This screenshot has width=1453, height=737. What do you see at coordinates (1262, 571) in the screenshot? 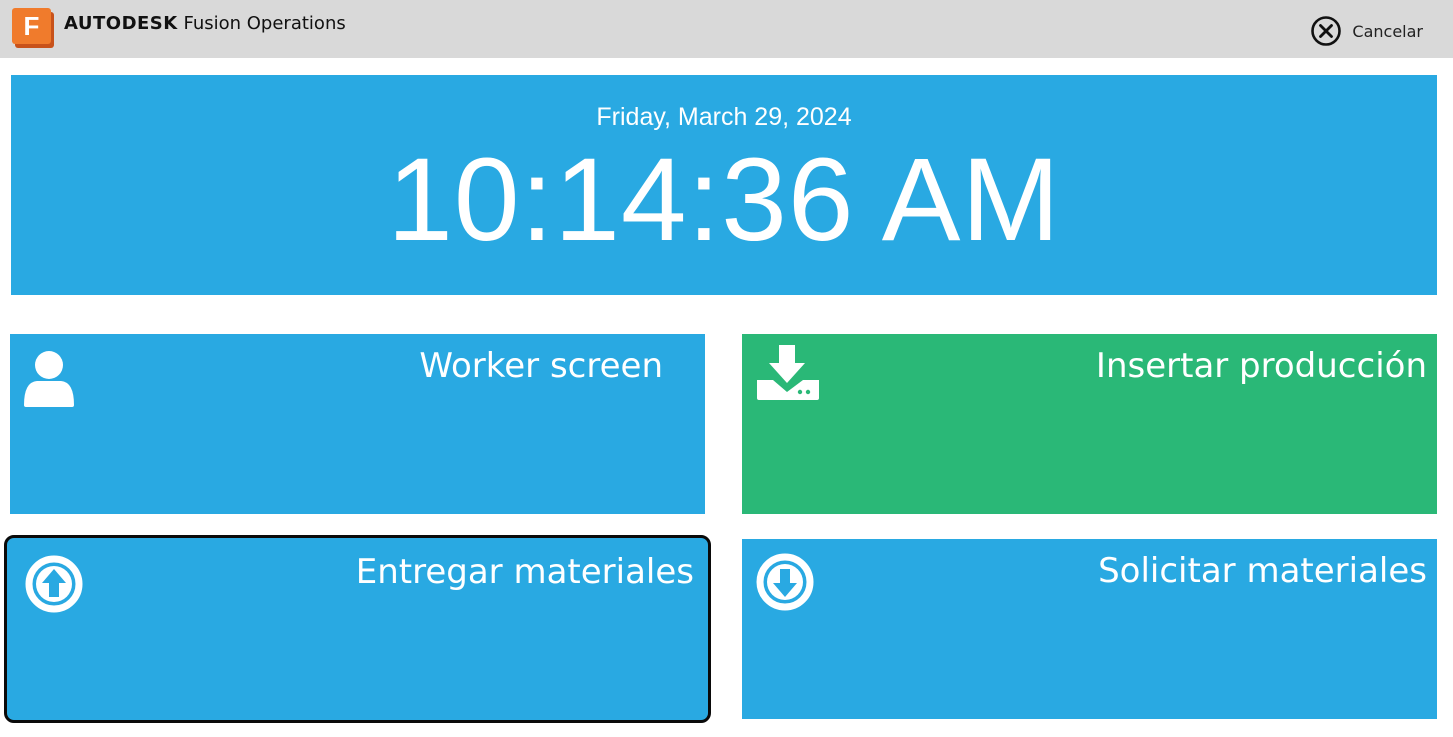
I see `solicitar-materiales-label: Solicitar materiales` at bounding box center [1262, 571].